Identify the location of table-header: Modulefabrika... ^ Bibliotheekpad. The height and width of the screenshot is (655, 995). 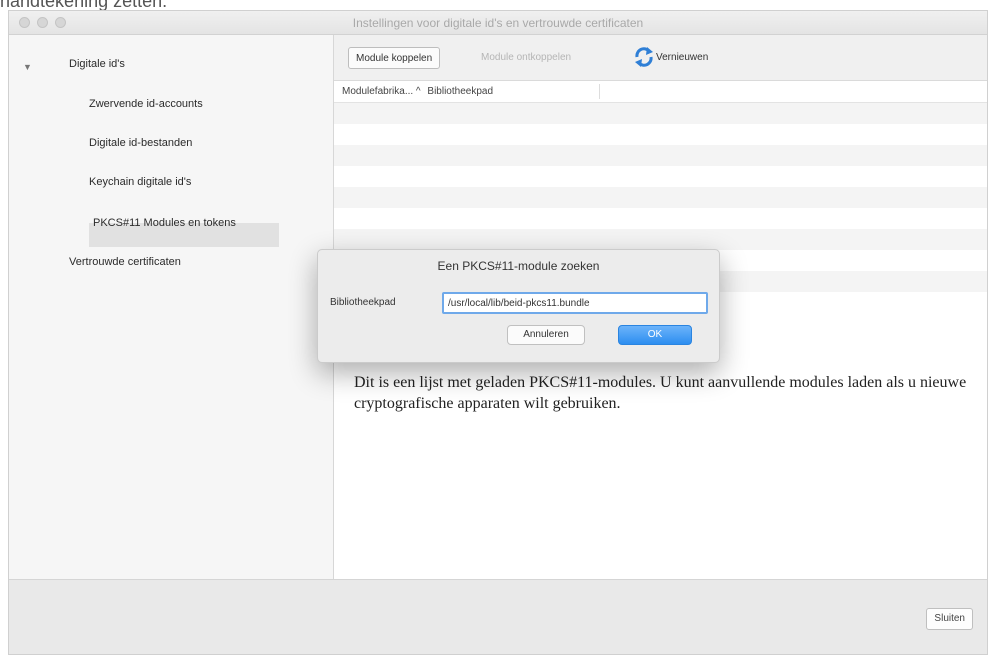
(660, 92).